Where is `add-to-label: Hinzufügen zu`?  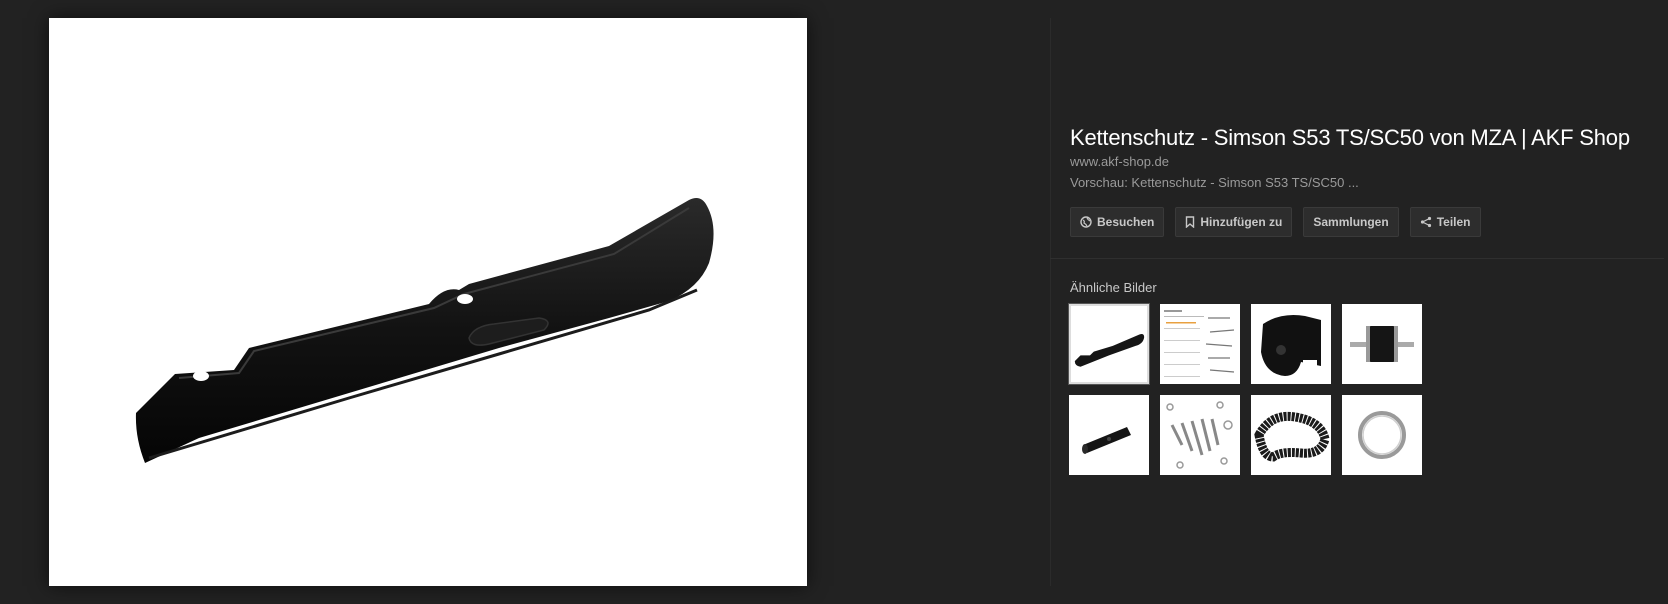 add-to-label: Hinzufügen zu is located at coordinates (1241, 222).